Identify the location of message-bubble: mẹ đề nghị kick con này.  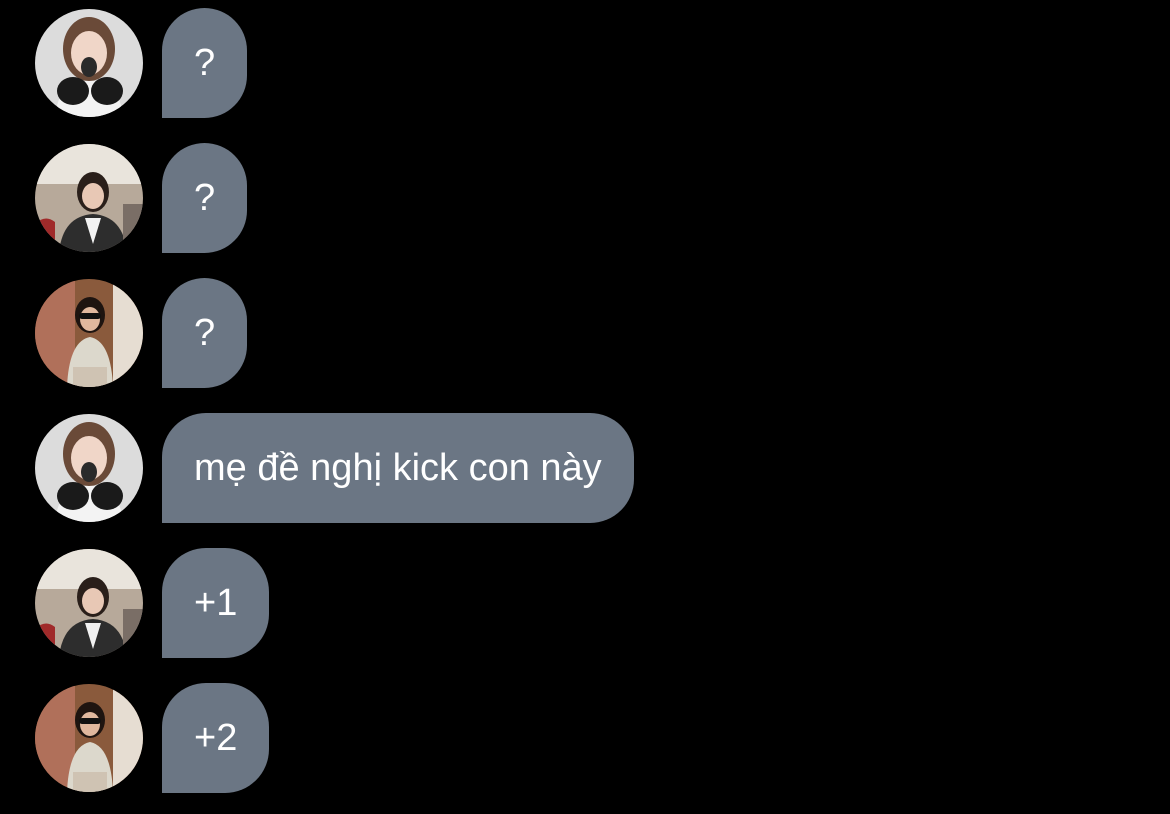
(398, 468).